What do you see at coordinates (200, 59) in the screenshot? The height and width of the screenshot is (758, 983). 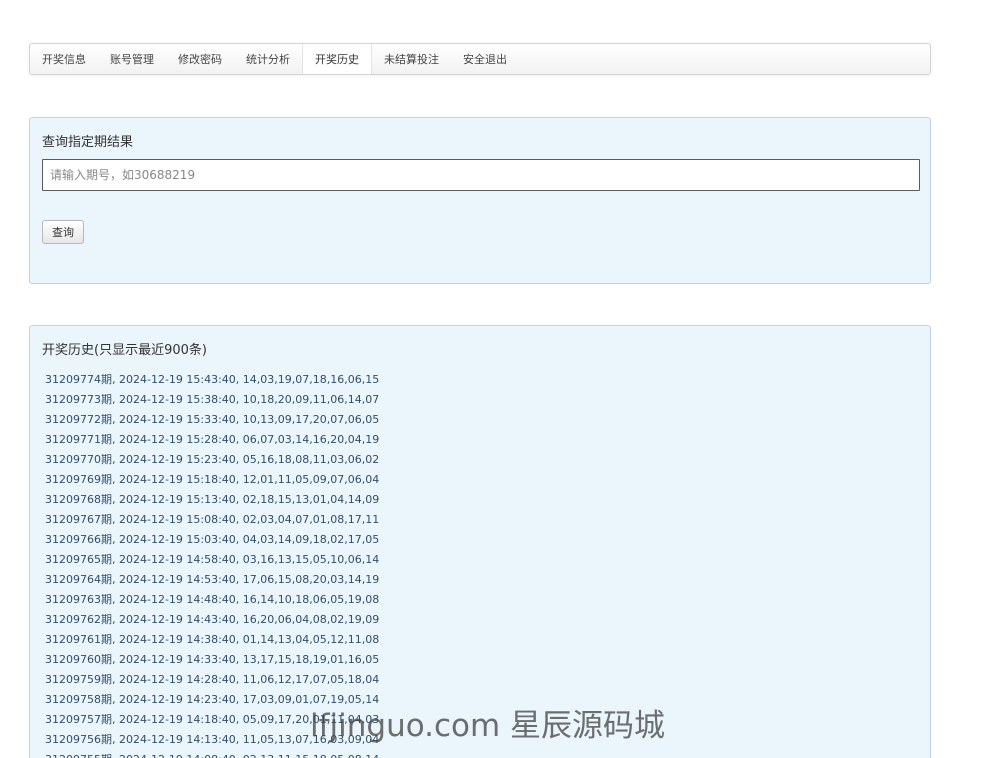 I see `nav-item-change-password: 修改密码` at bounding box center [200, 59].